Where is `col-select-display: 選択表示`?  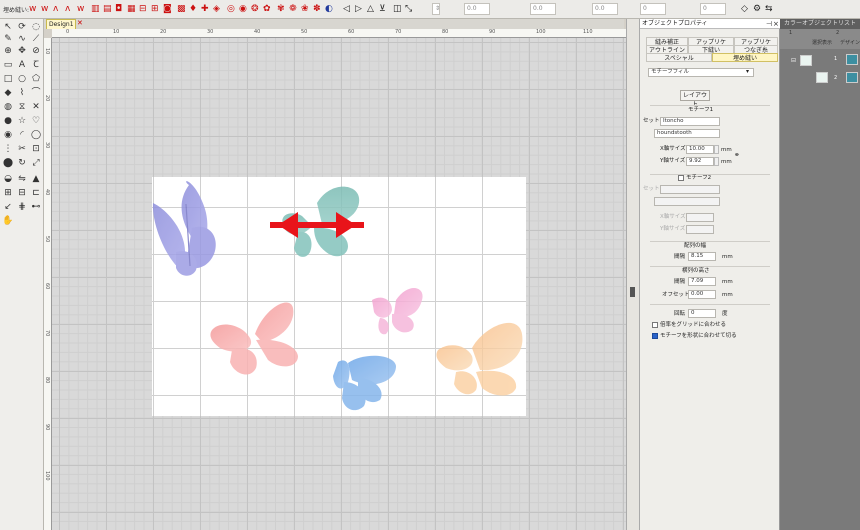
col-select-display: 選択表示 is located at coordinates (822, 42).